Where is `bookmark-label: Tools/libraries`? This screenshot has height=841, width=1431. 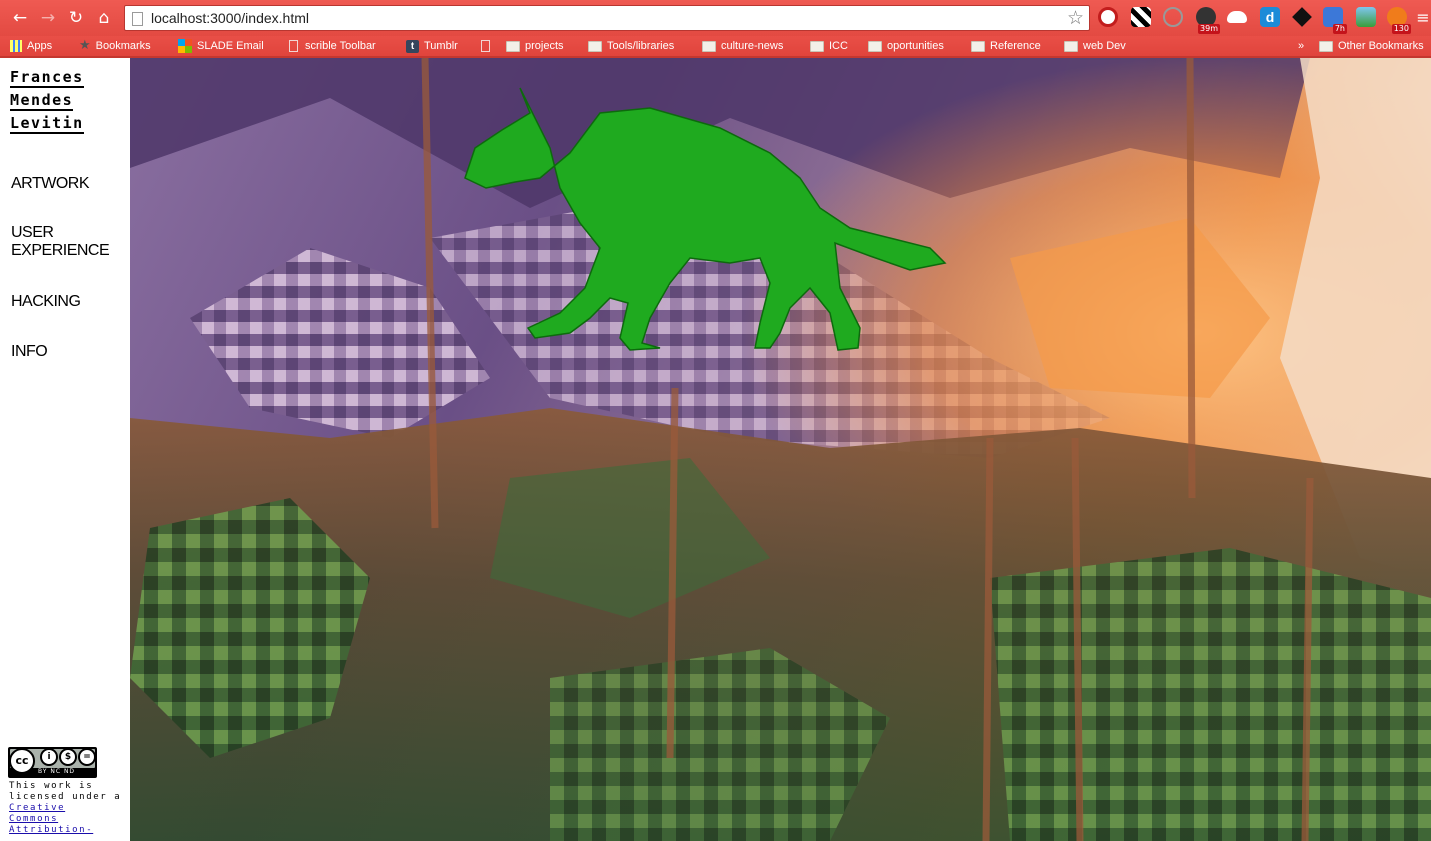 bookmark-label: Tools/libraries is located at coordinates (641, 46).